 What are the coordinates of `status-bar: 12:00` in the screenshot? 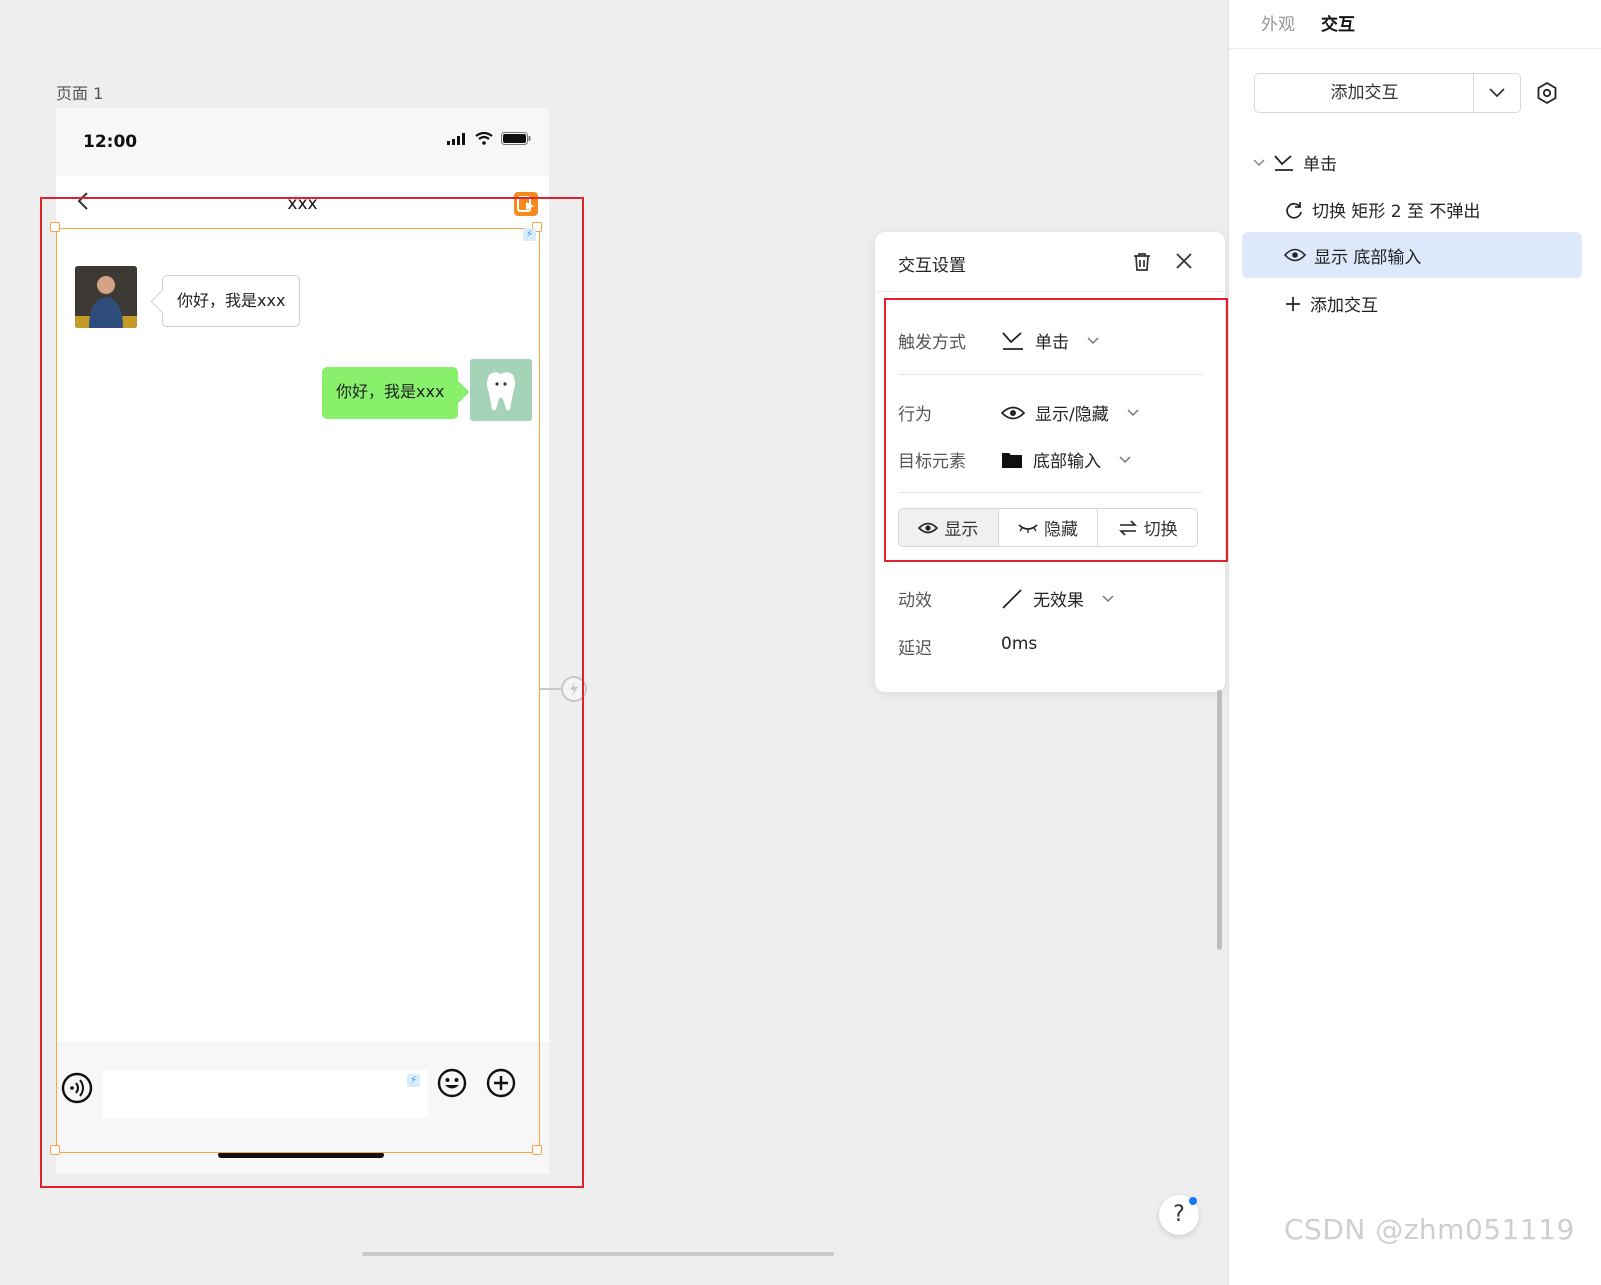 It's located at (302, 142).